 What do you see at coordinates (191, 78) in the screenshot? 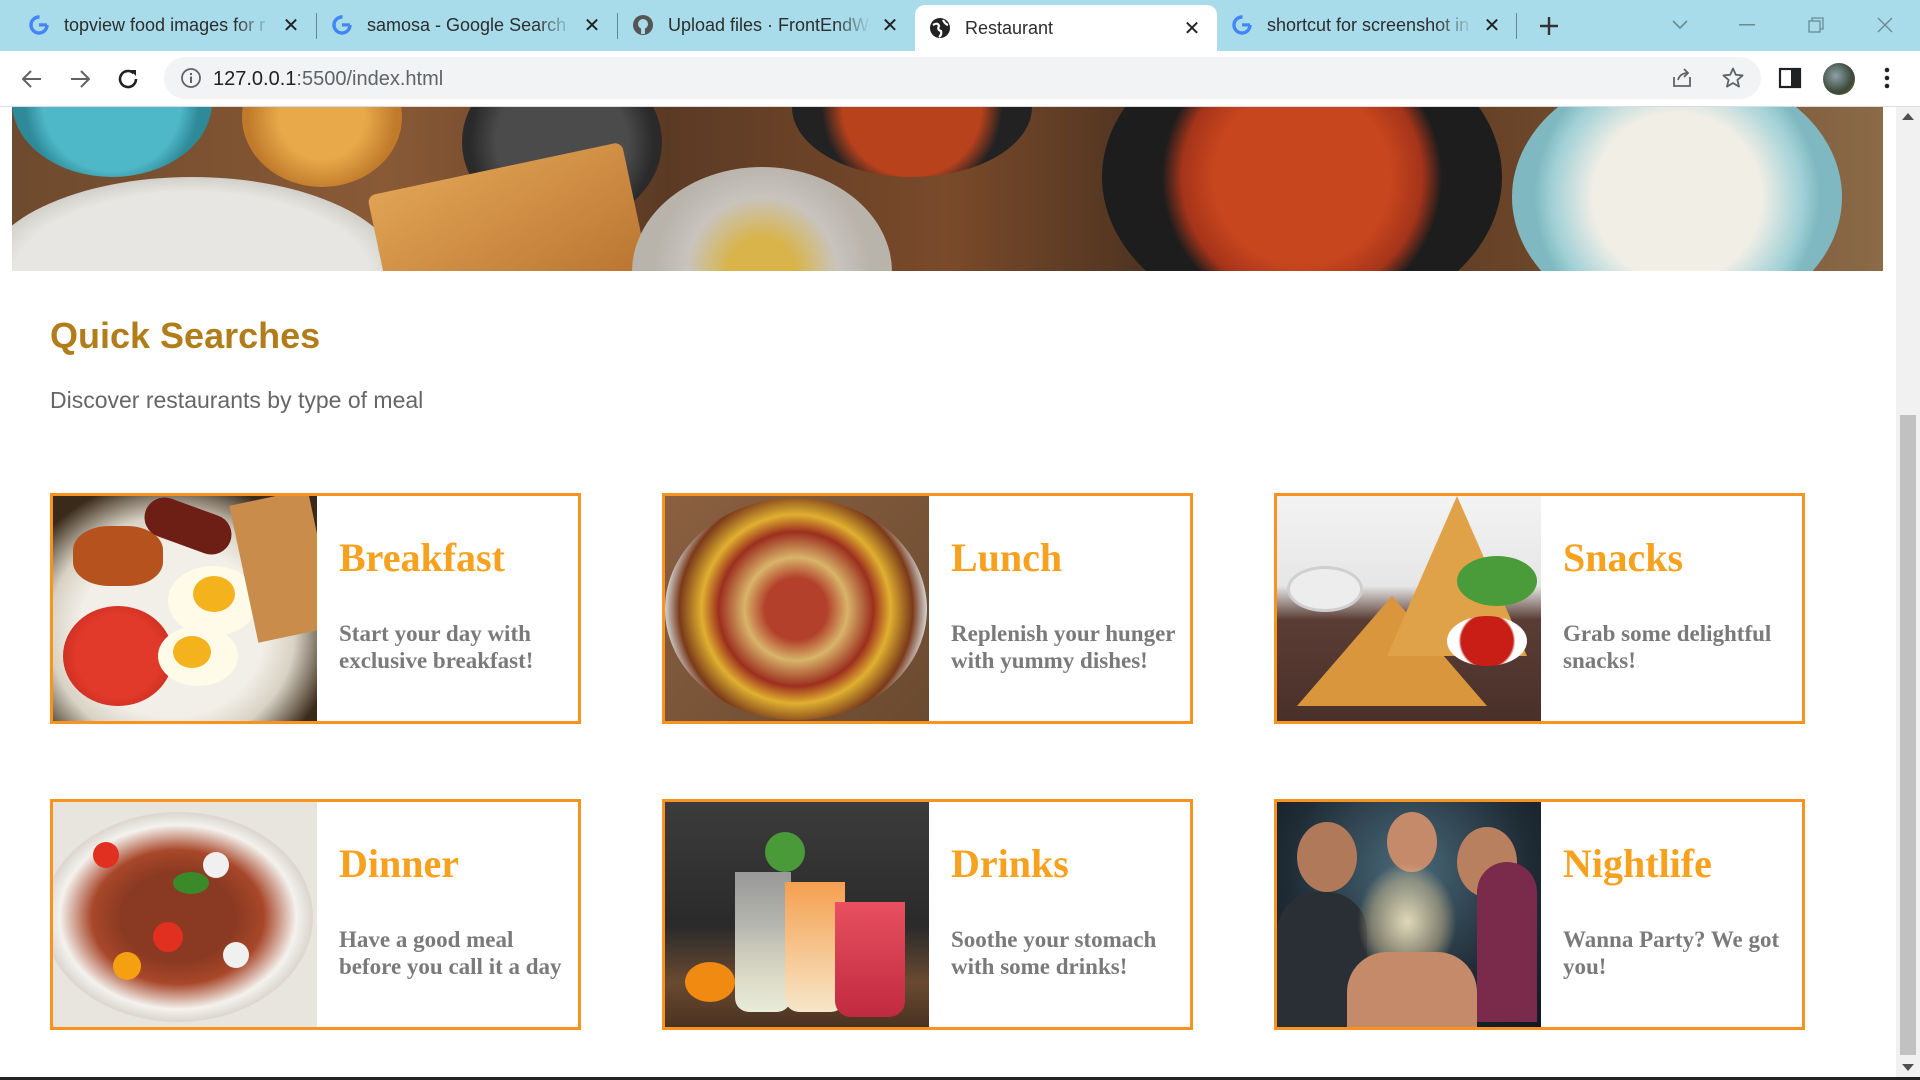
I see `info-icon` at bounding box center [191, 78].